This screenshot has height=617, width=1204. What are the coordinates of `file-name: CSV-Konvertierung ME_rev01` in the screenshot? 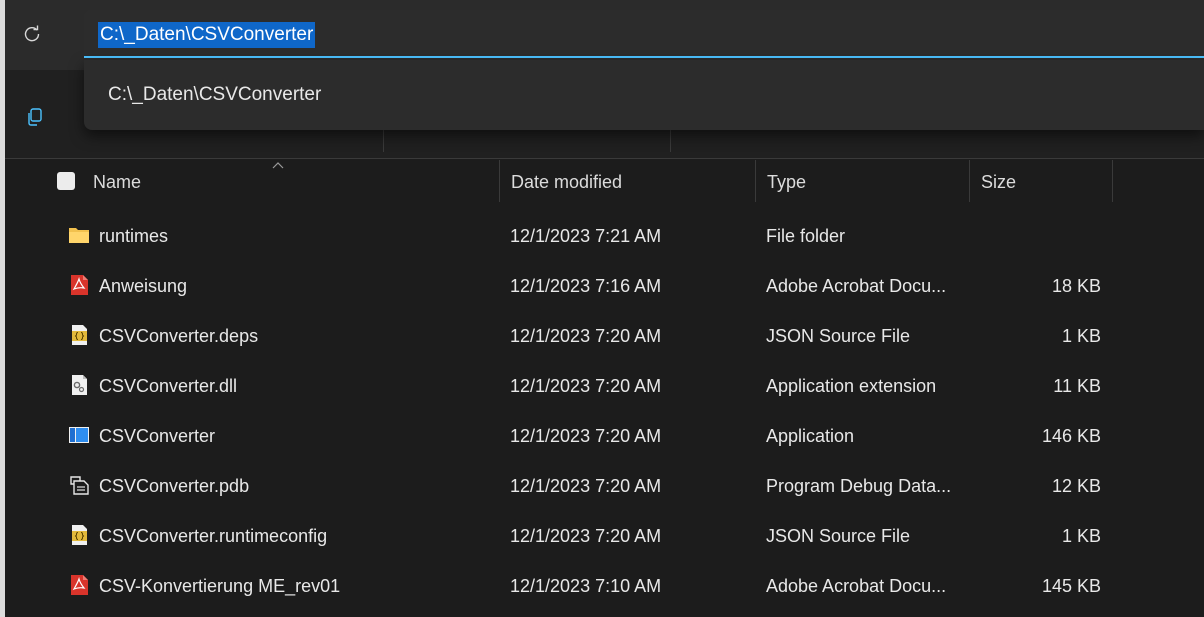 It's located at (220, 586).